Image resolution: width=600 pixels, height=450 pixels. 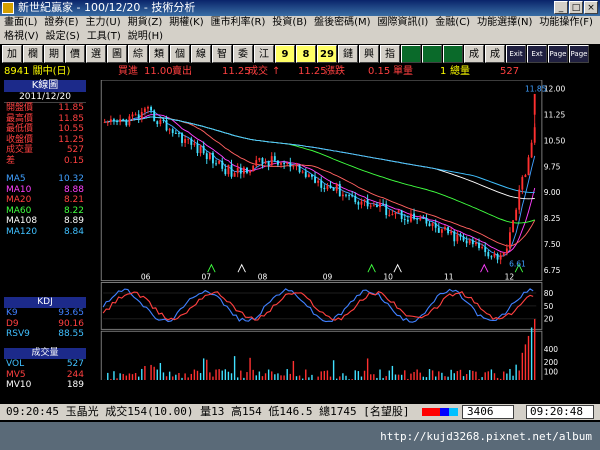 What do you see at coordinates (452, 23) in the screenshot?
I see `menu-item: 金融(C)` at bounding box center [452, 23].